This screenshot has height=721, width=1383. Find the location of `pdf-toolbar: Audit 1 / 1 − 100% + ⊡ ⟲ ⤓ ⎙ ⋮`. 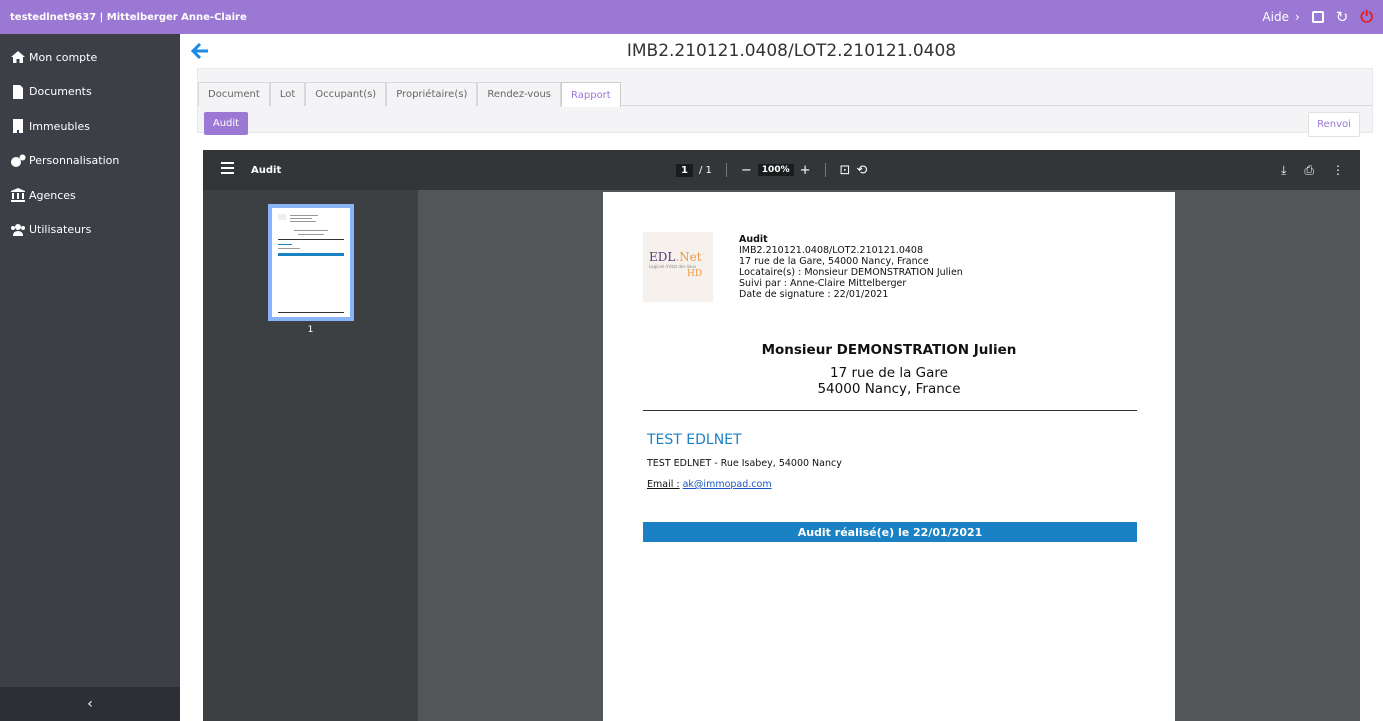

pdf-toolbar: Audit 1 / 1 − 100% + ⊡ ⟲ ⤓ ⎙ ⋮ is located at coordinates (781, 170).